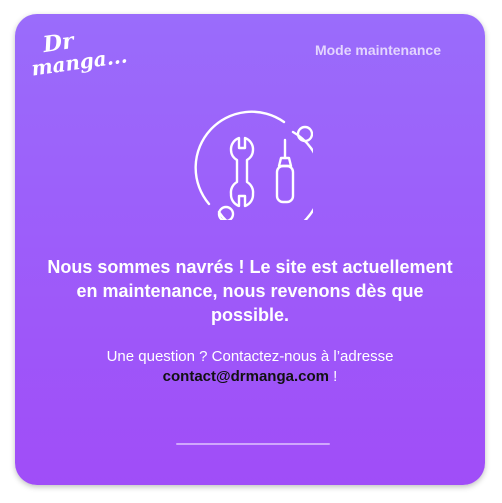  What do you see at coordinates (377, 50) in the screenshot?
I see `mode-label: Mode maintenance` at bounding box center [377, 50].